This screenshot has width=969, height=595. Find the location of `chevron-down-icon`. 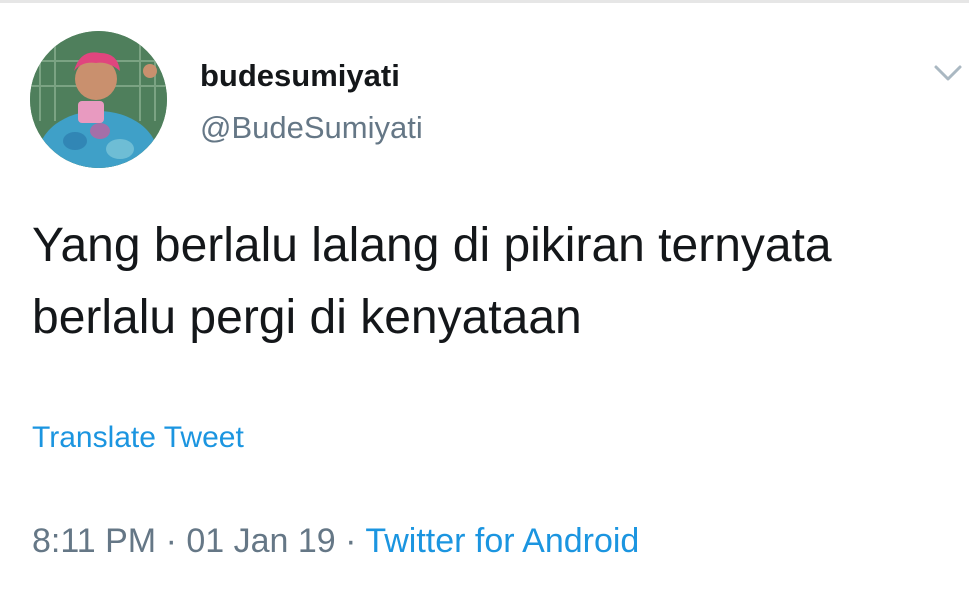

chevron-down-icon is located at coordinates (948, 73).